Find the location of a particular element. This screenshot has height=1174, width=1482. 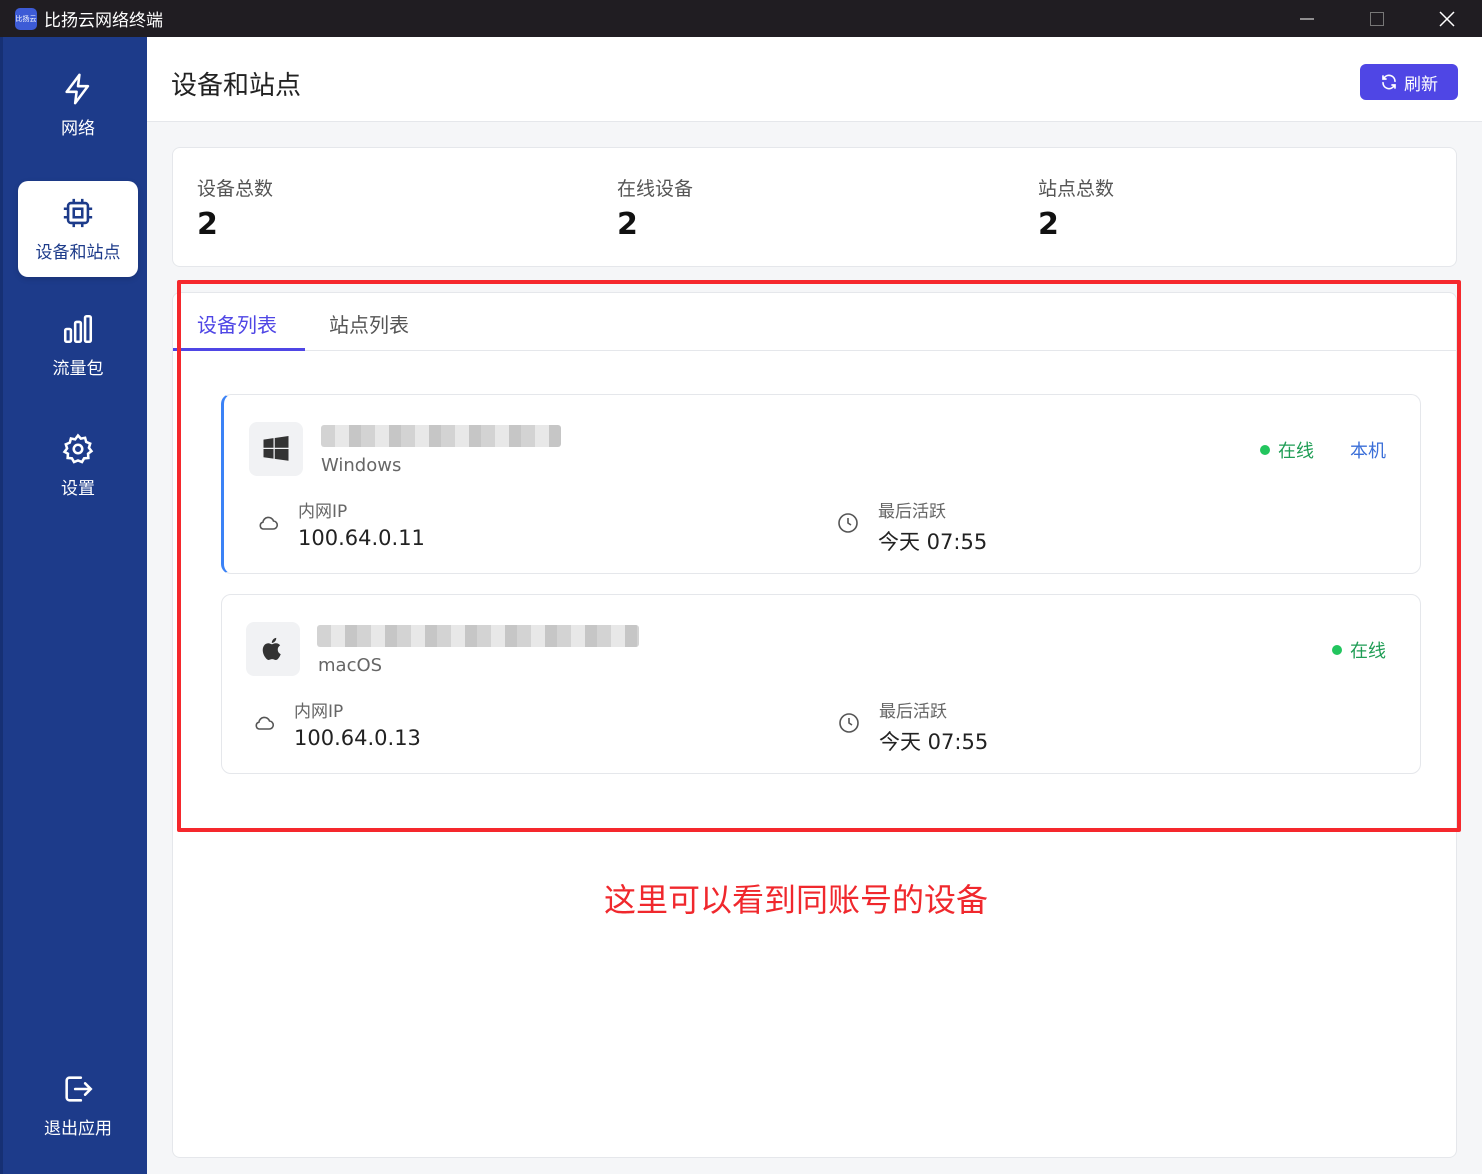

logout-button: 退出应用 is located at coordinates (78, 1105).